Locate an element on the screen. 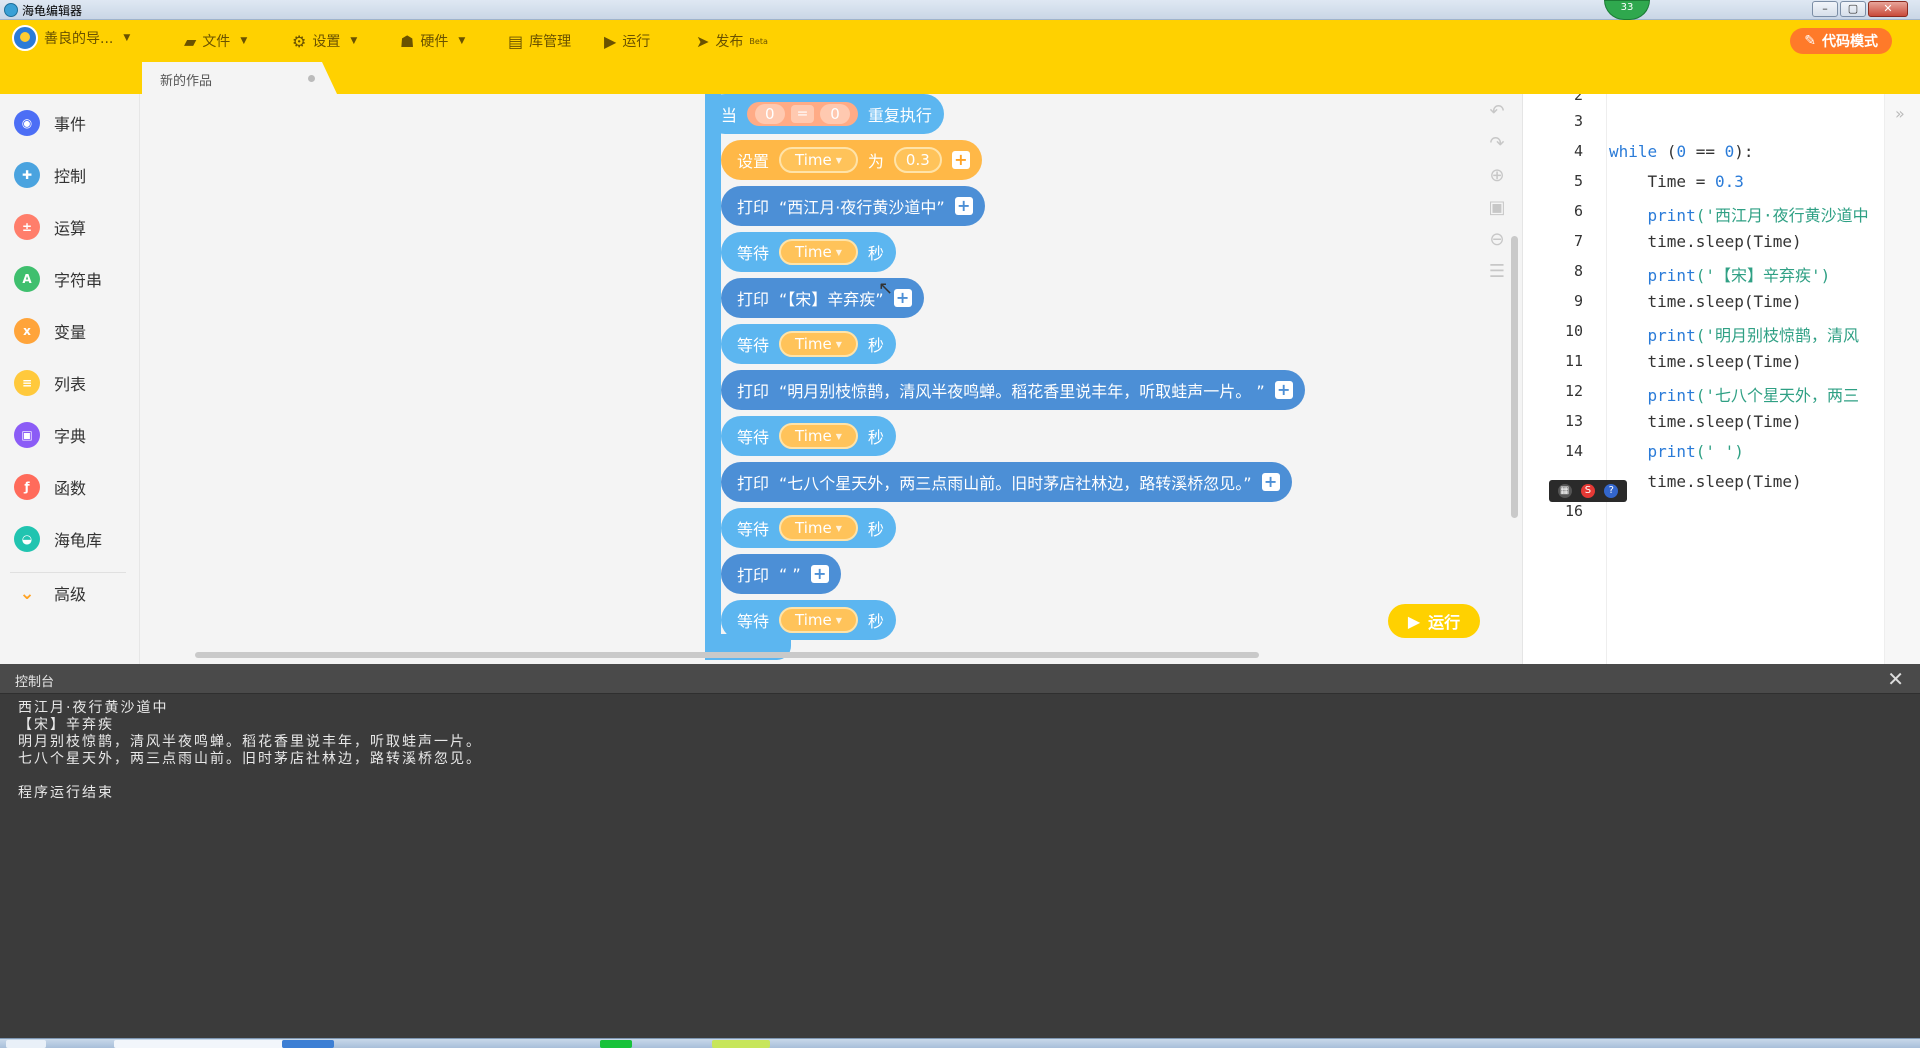 The width and height of the screenshot is (1920, 1048). print-block: 打印 “明月别枝惊鹊，清风半夜鸣蝉。稻花香里说丰年，听取蛙声一片。 ” + is located at coordinates (1013, 390).